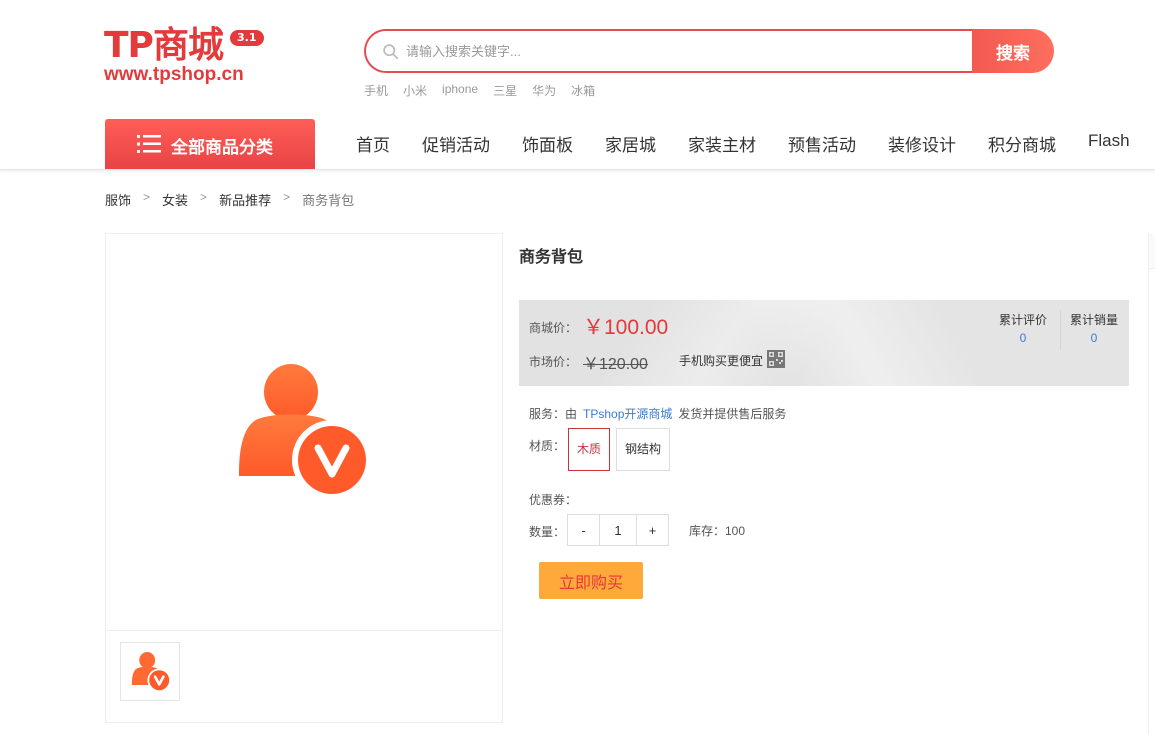 The image size is (1155, 734). Describe the element at coordinates (722, 143) in the screenshot. I see `nav-item-materials: 家装主材` at that location.